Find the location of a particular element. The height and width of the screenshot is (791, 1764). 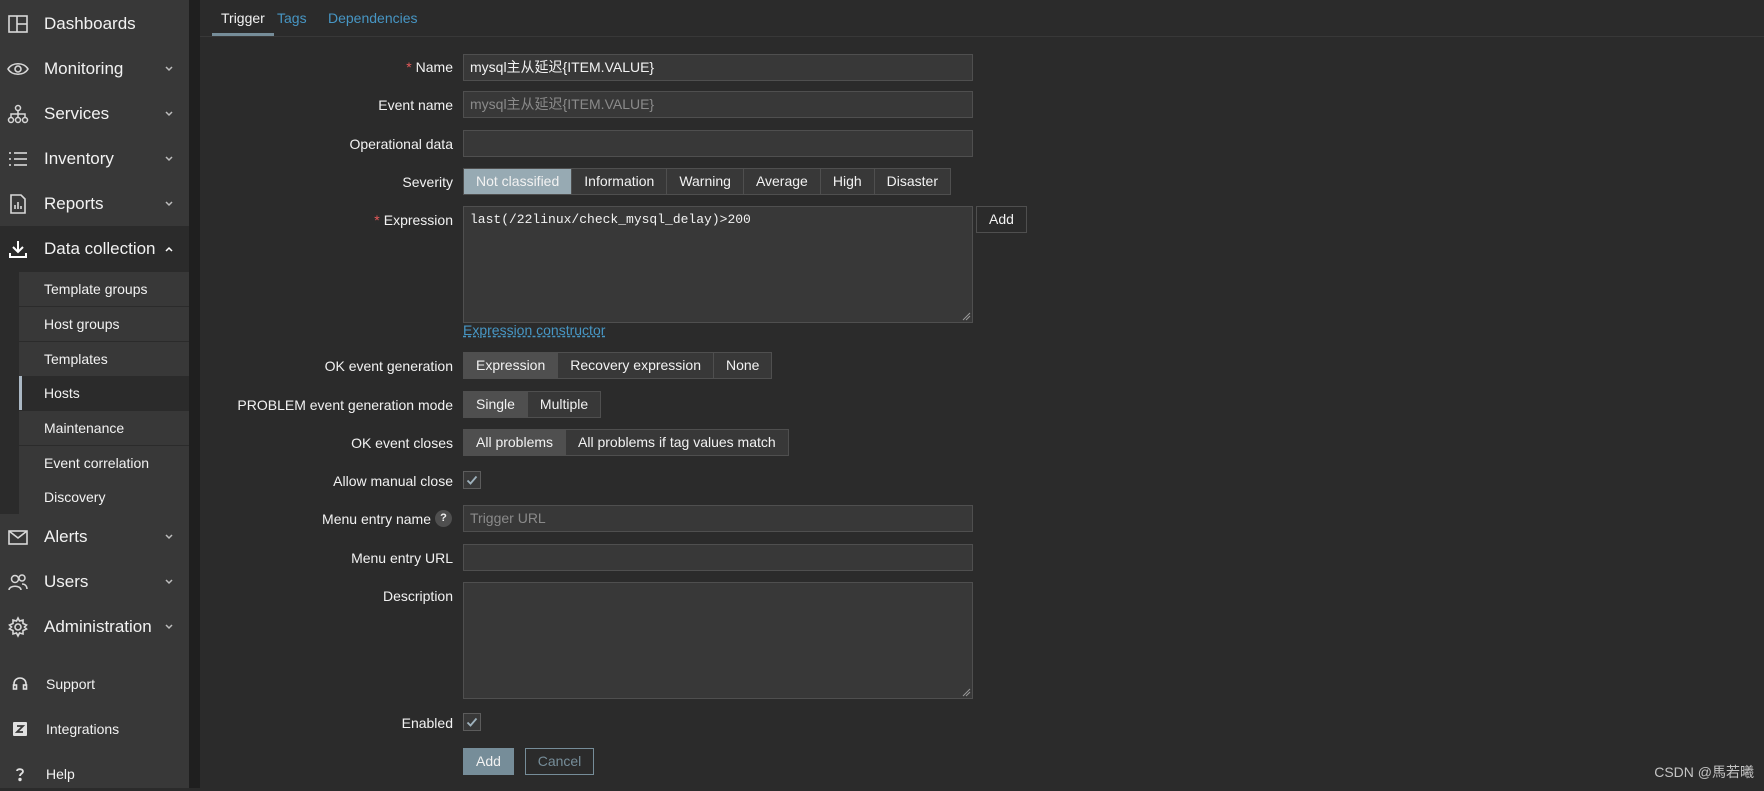

menu-monitoring: Monitoring is located at coordinates (94, 68).